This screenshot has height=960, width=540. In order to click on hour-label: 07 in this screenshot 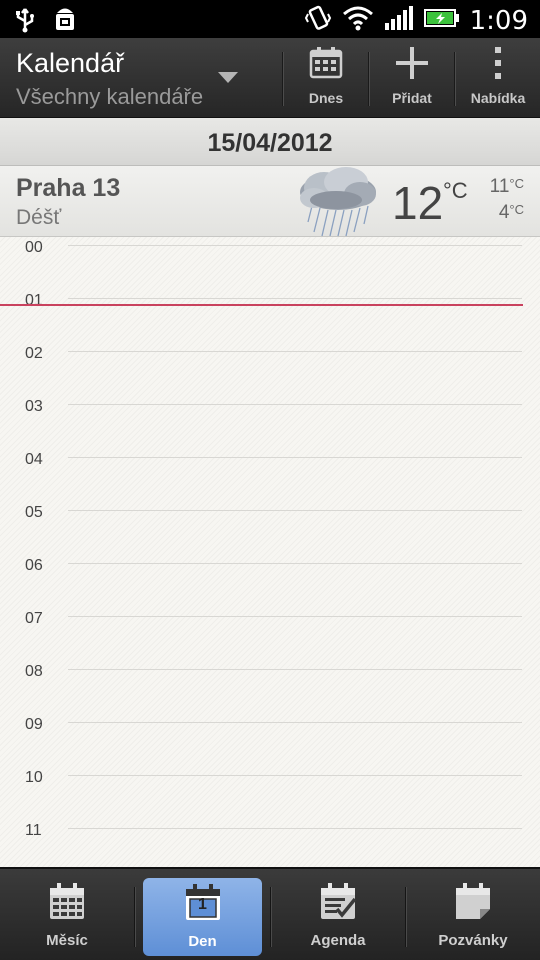, I will do `click(34, 618)`.